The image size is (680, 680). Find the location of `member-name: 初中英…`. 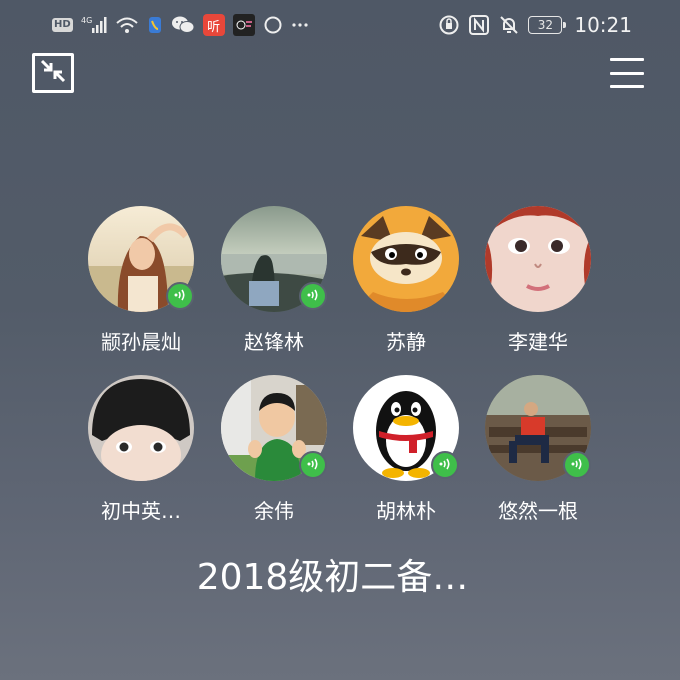

member-name: 初中英… is located at coordinates (141, 511).